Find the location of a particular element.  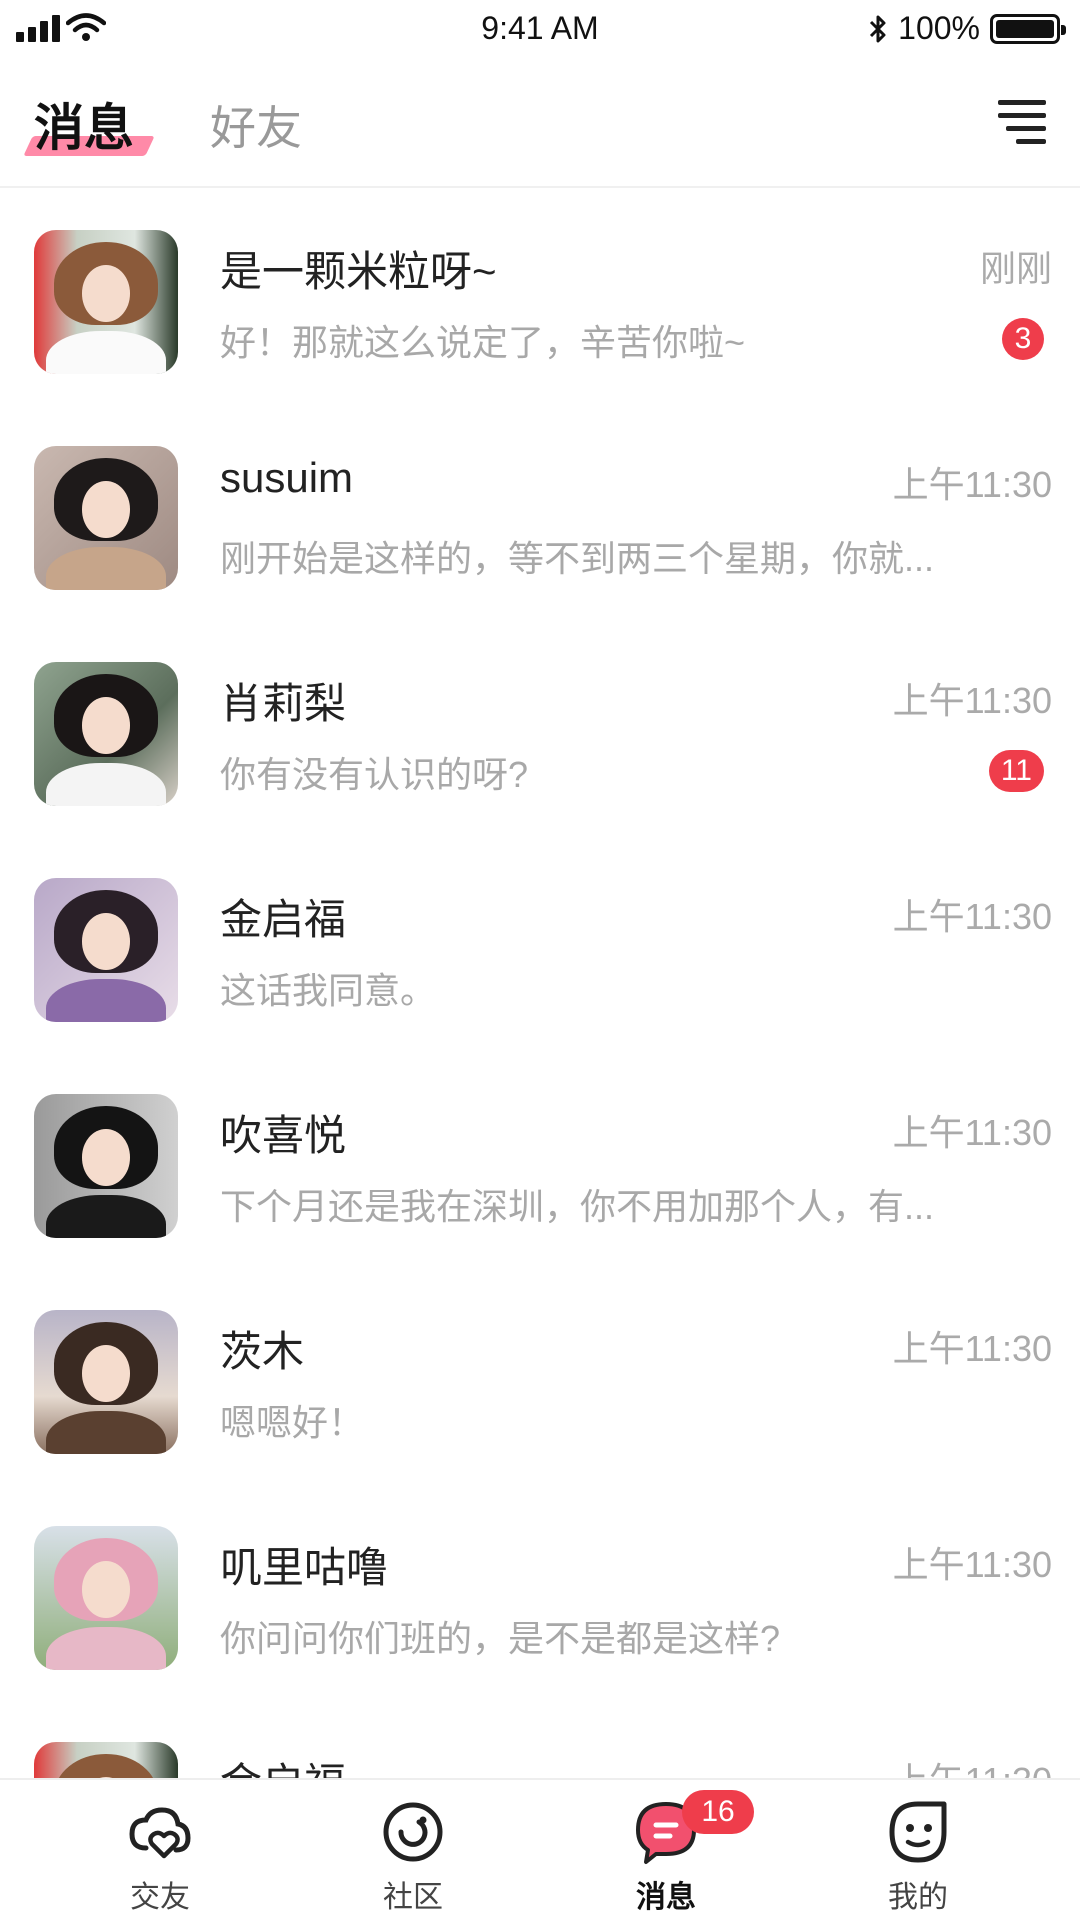

status-right: 100% is located at coordinates (967, 28).